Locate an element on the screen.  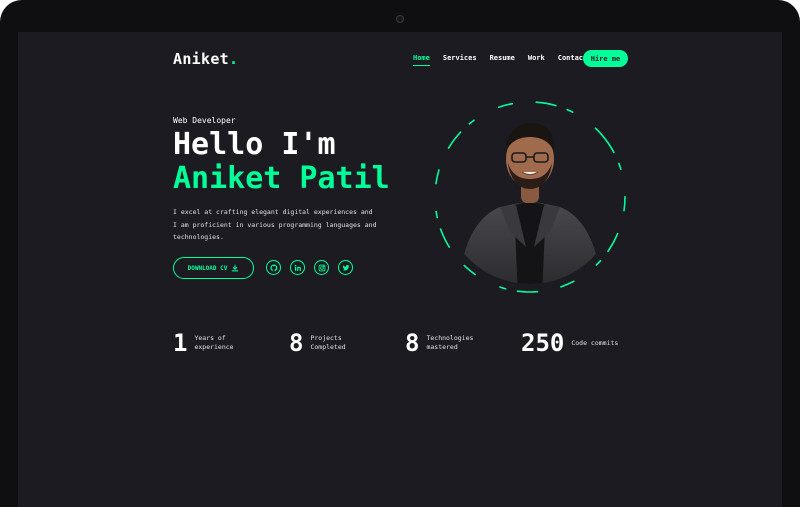
stat-label: Projects Completed is located at coordinates (328, 342).